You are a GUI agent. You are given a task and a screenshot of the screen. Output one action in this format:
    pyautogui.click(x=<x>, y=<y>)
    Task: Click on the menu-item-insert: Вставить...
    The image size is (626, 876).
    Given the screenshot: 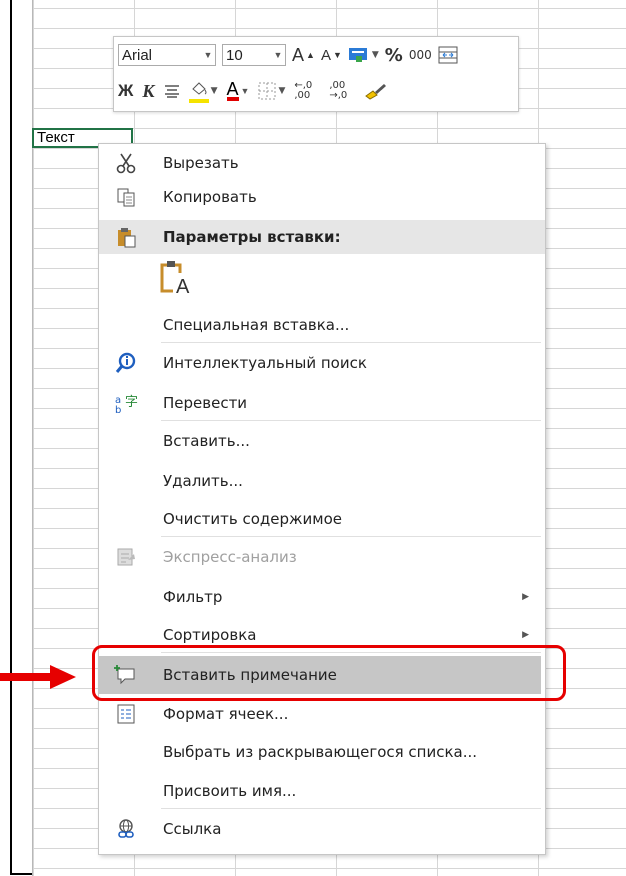 What is the action you would take?
    pyautogui.click(x=322, y=441)
    